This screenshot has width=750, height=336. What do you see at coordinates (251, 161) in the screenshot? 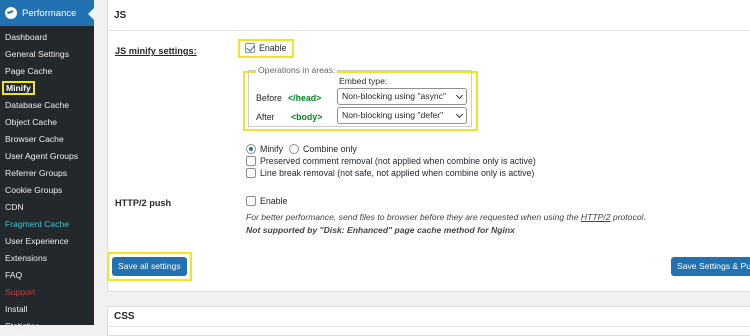
I see `preserved-comment-checkbox` at bounding box center [251, 161].